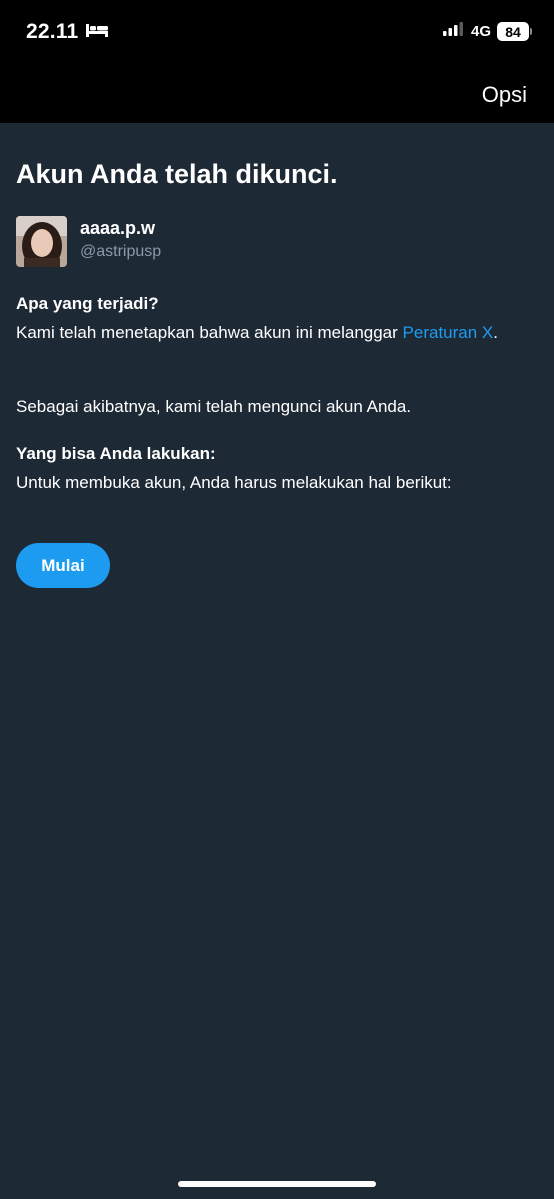  Describe the element at coordinates (448, 332) in the screenshot. I see `rules-link: Peraturan X` at that location.